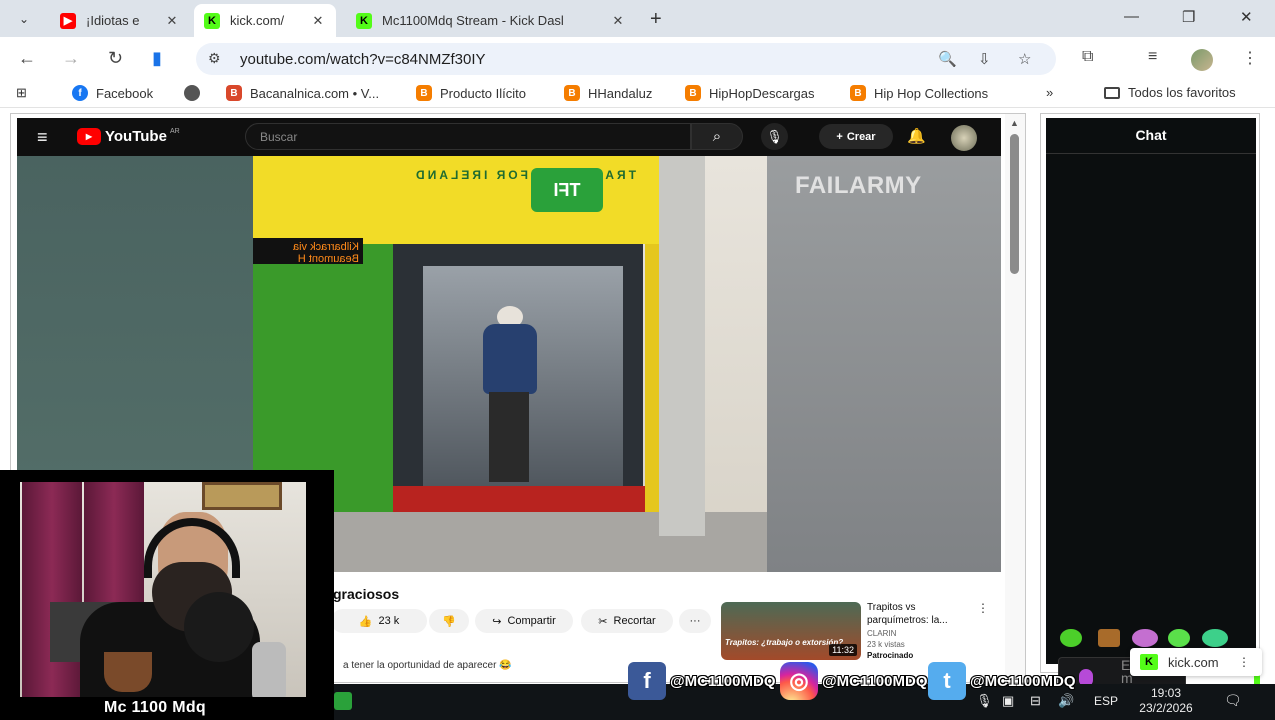  Describe the element at coordinates (1112, 92) in the screenshot. I see `folder-icon` at that location.